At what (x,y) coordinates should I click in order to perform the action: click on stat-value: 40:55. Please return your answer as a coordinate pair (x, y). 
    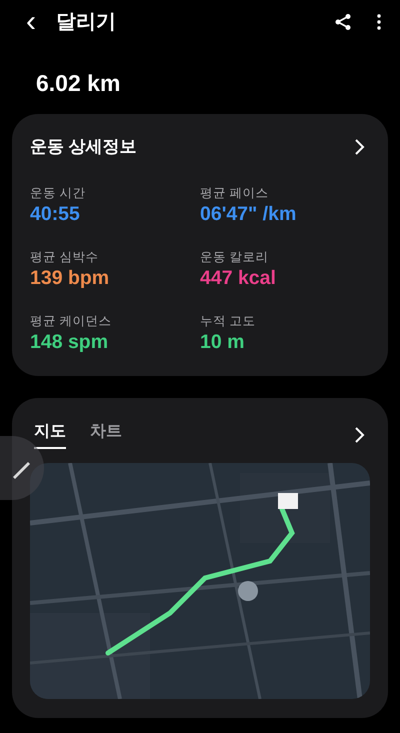
    Looking at the image, I should click on (55, 214).